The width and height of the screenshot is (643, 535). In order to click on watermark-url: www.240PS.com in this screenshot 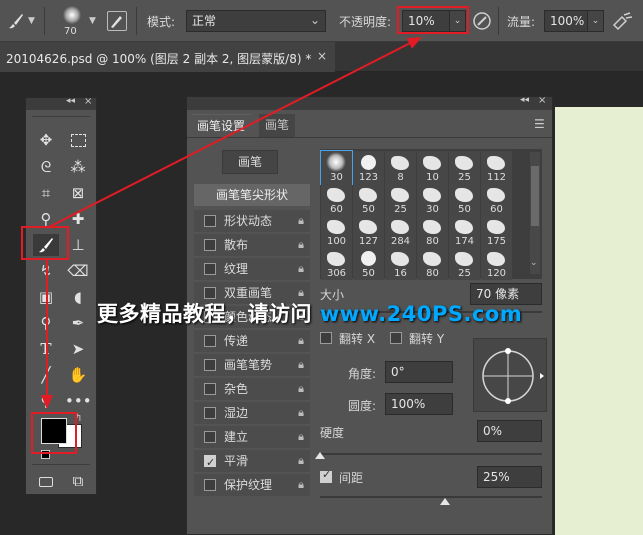, I will do `click(421, 314)`.